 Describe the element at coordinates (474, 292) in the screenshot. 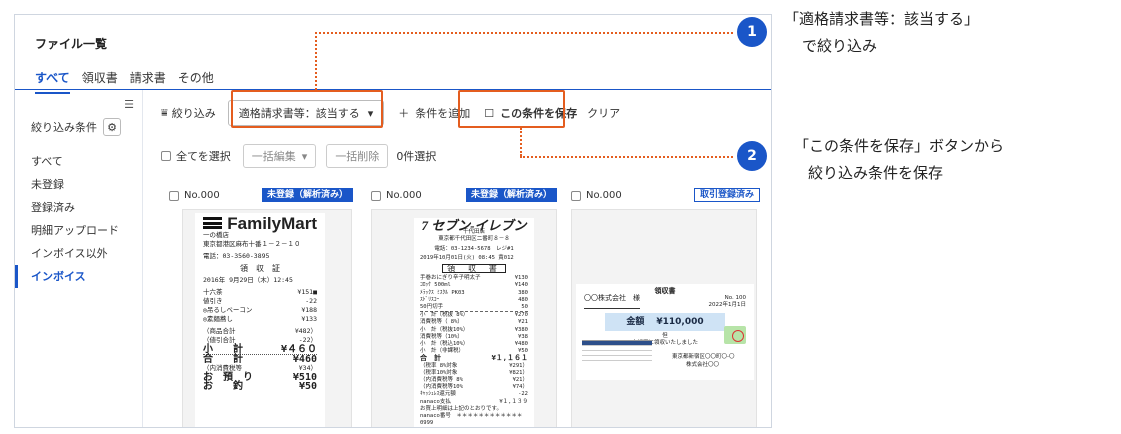

I see `receipt-item-row: ﾒﾗｯｸｽ ﾐｽｸﾙ PK03 380` at that location.